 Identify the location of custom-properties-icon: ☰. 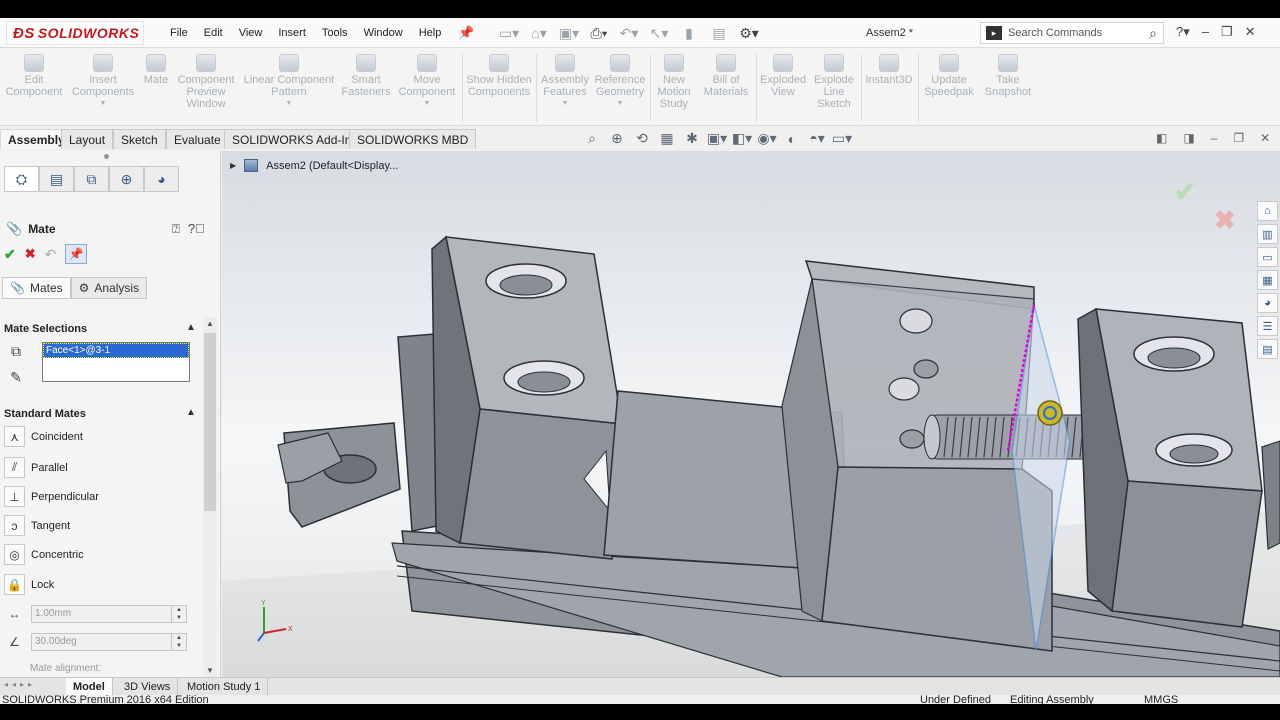
(1267, 326).